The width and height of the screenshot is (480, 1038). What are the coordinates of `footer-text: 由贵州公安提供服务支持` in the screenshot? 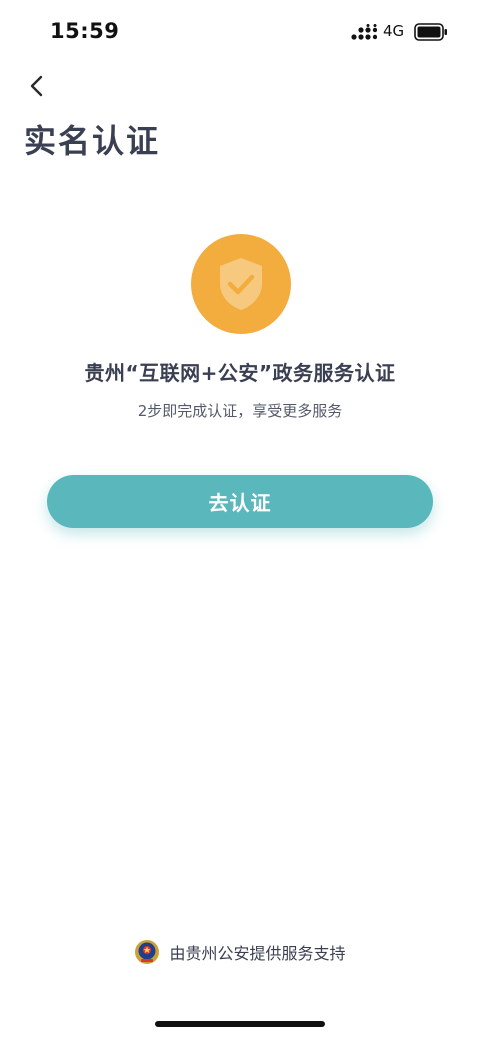 It's located at (257, 953).